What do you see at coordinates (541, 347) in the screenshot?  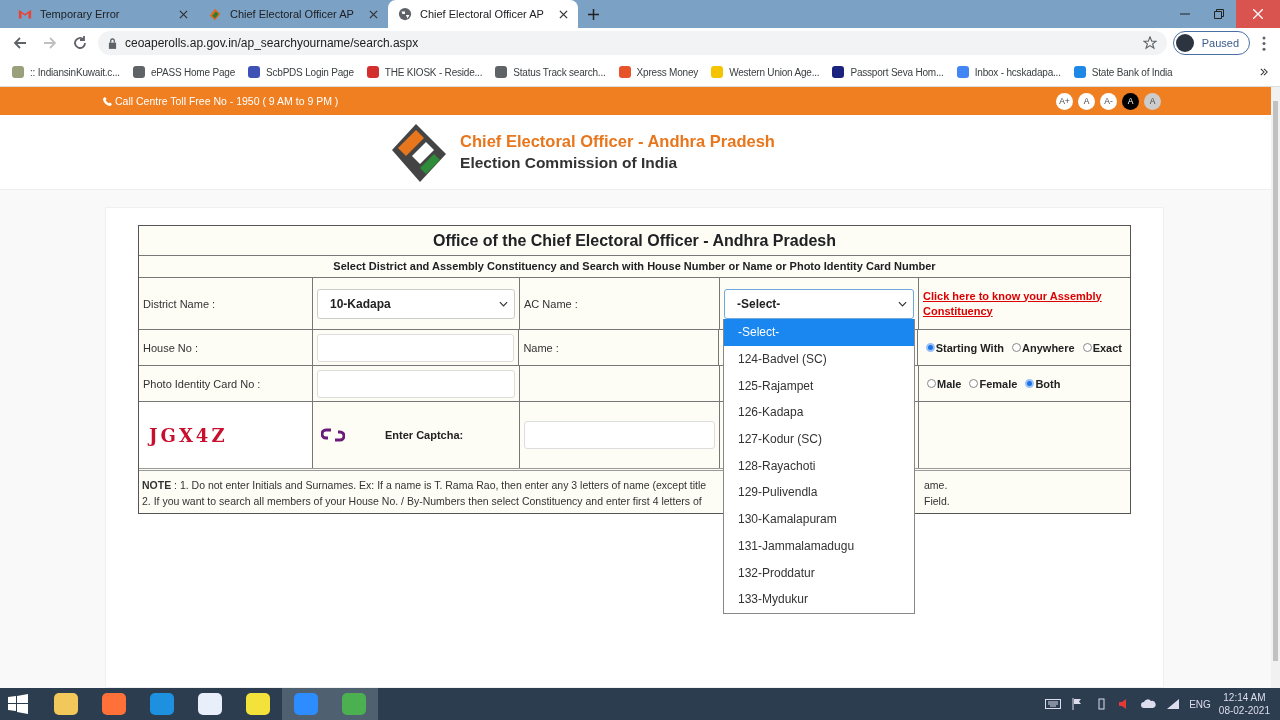 I see `field-label: Name :` at bounding box center [541, 347].